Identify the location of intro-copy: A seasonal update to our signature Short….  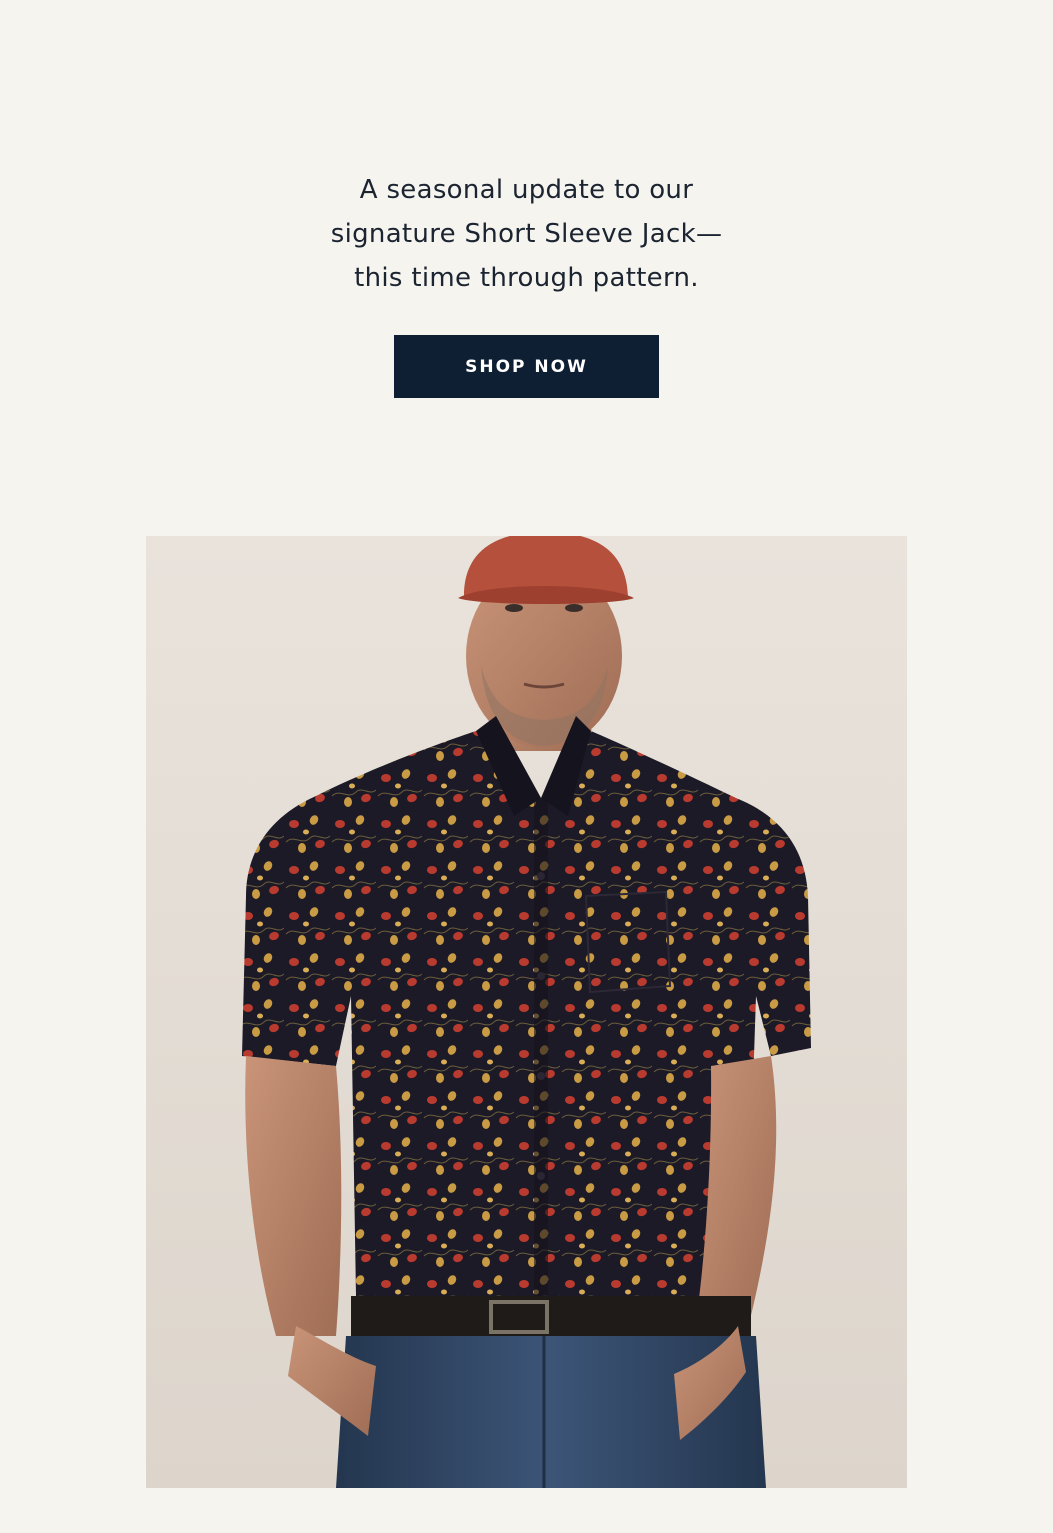
(526, 234).